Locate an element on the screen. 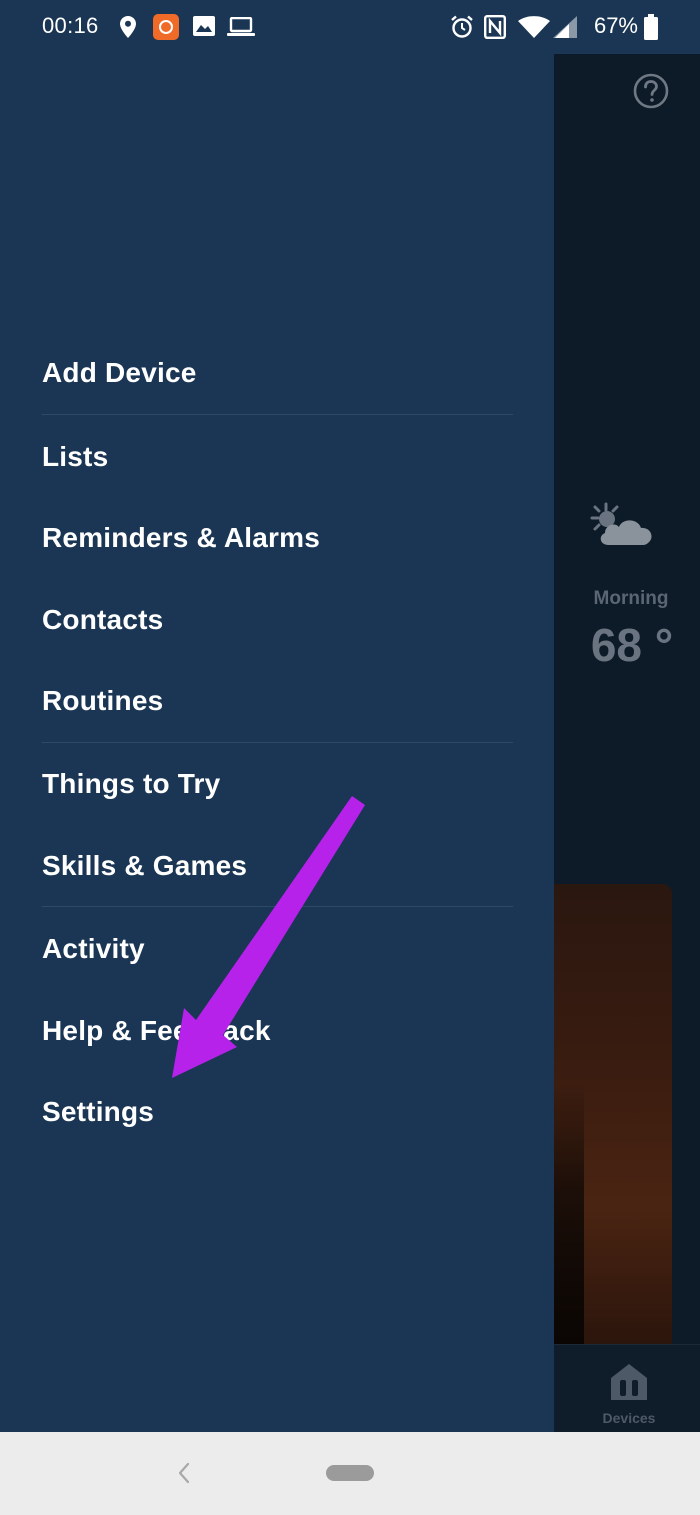 This screenshot has width=700, height=1515. menu-item-routines: Routines is located at coordinates (102, 701).